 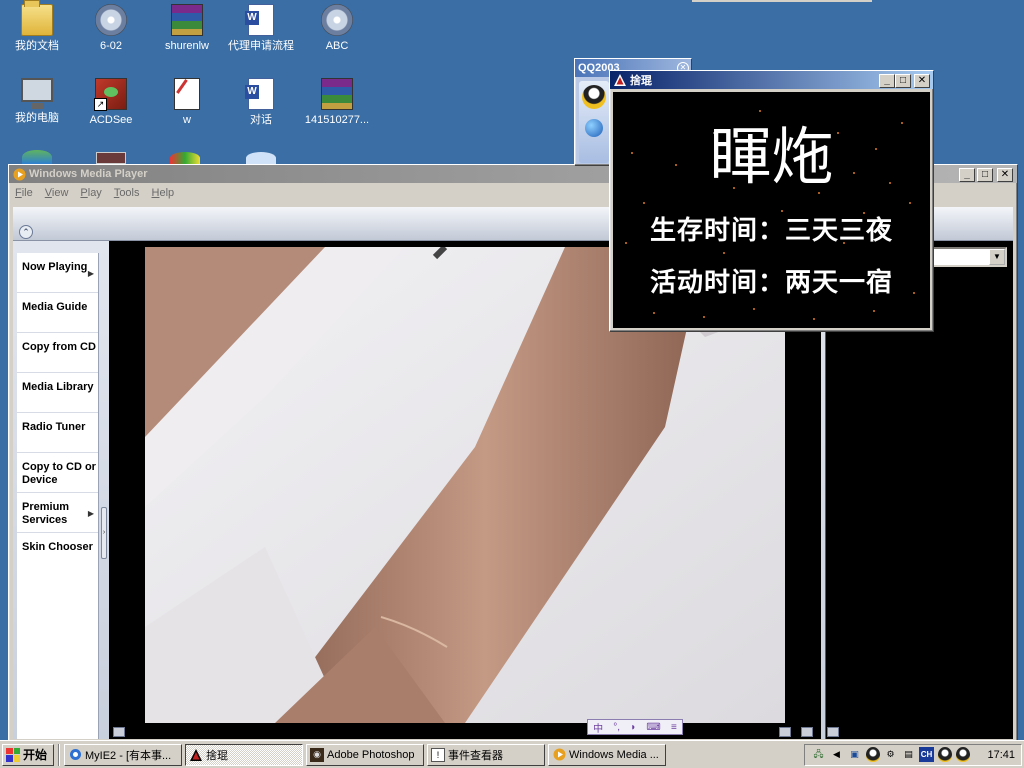 I want to click on task-photoshop: ◉ Adobe Photoshop, so click(x=365, y=754).